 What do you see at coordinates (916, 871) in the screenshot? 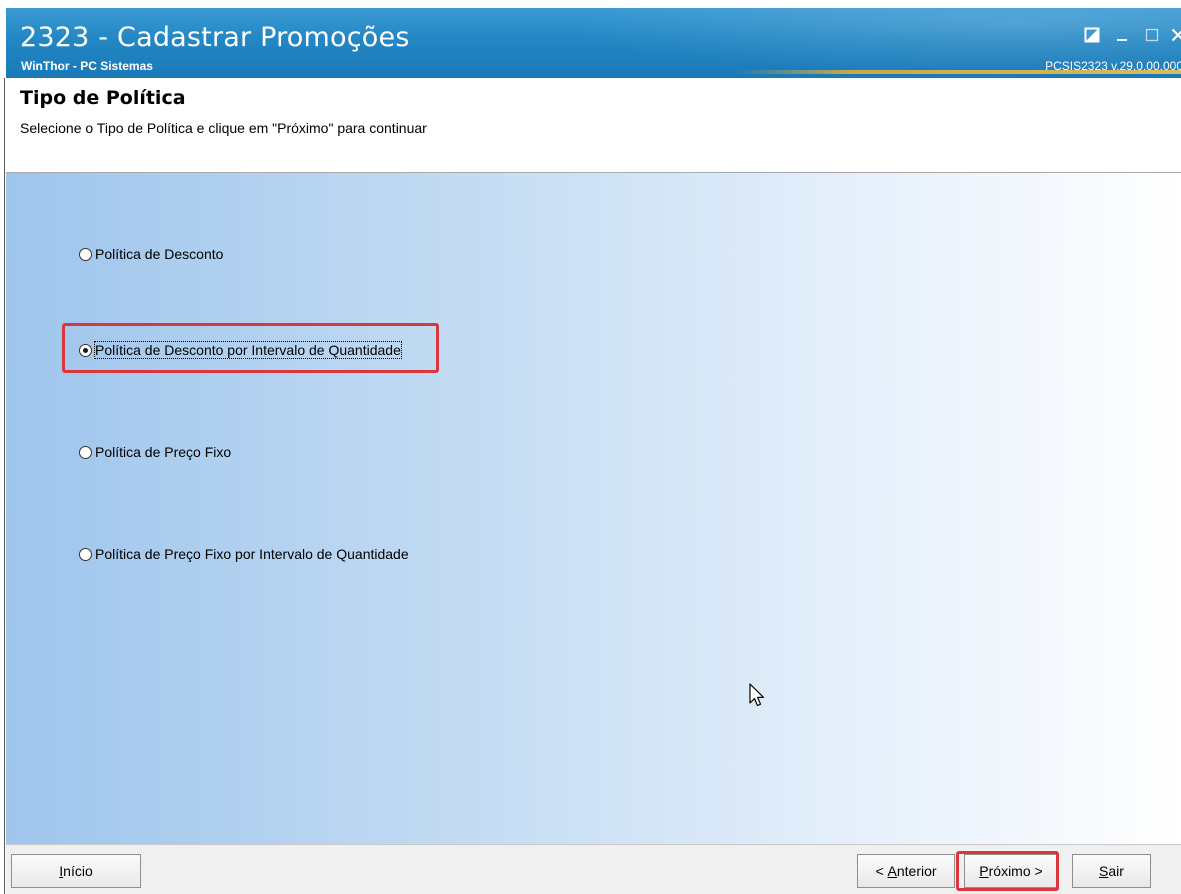
I see `button-label-rest: nterior` at bounding box center [916, 871].